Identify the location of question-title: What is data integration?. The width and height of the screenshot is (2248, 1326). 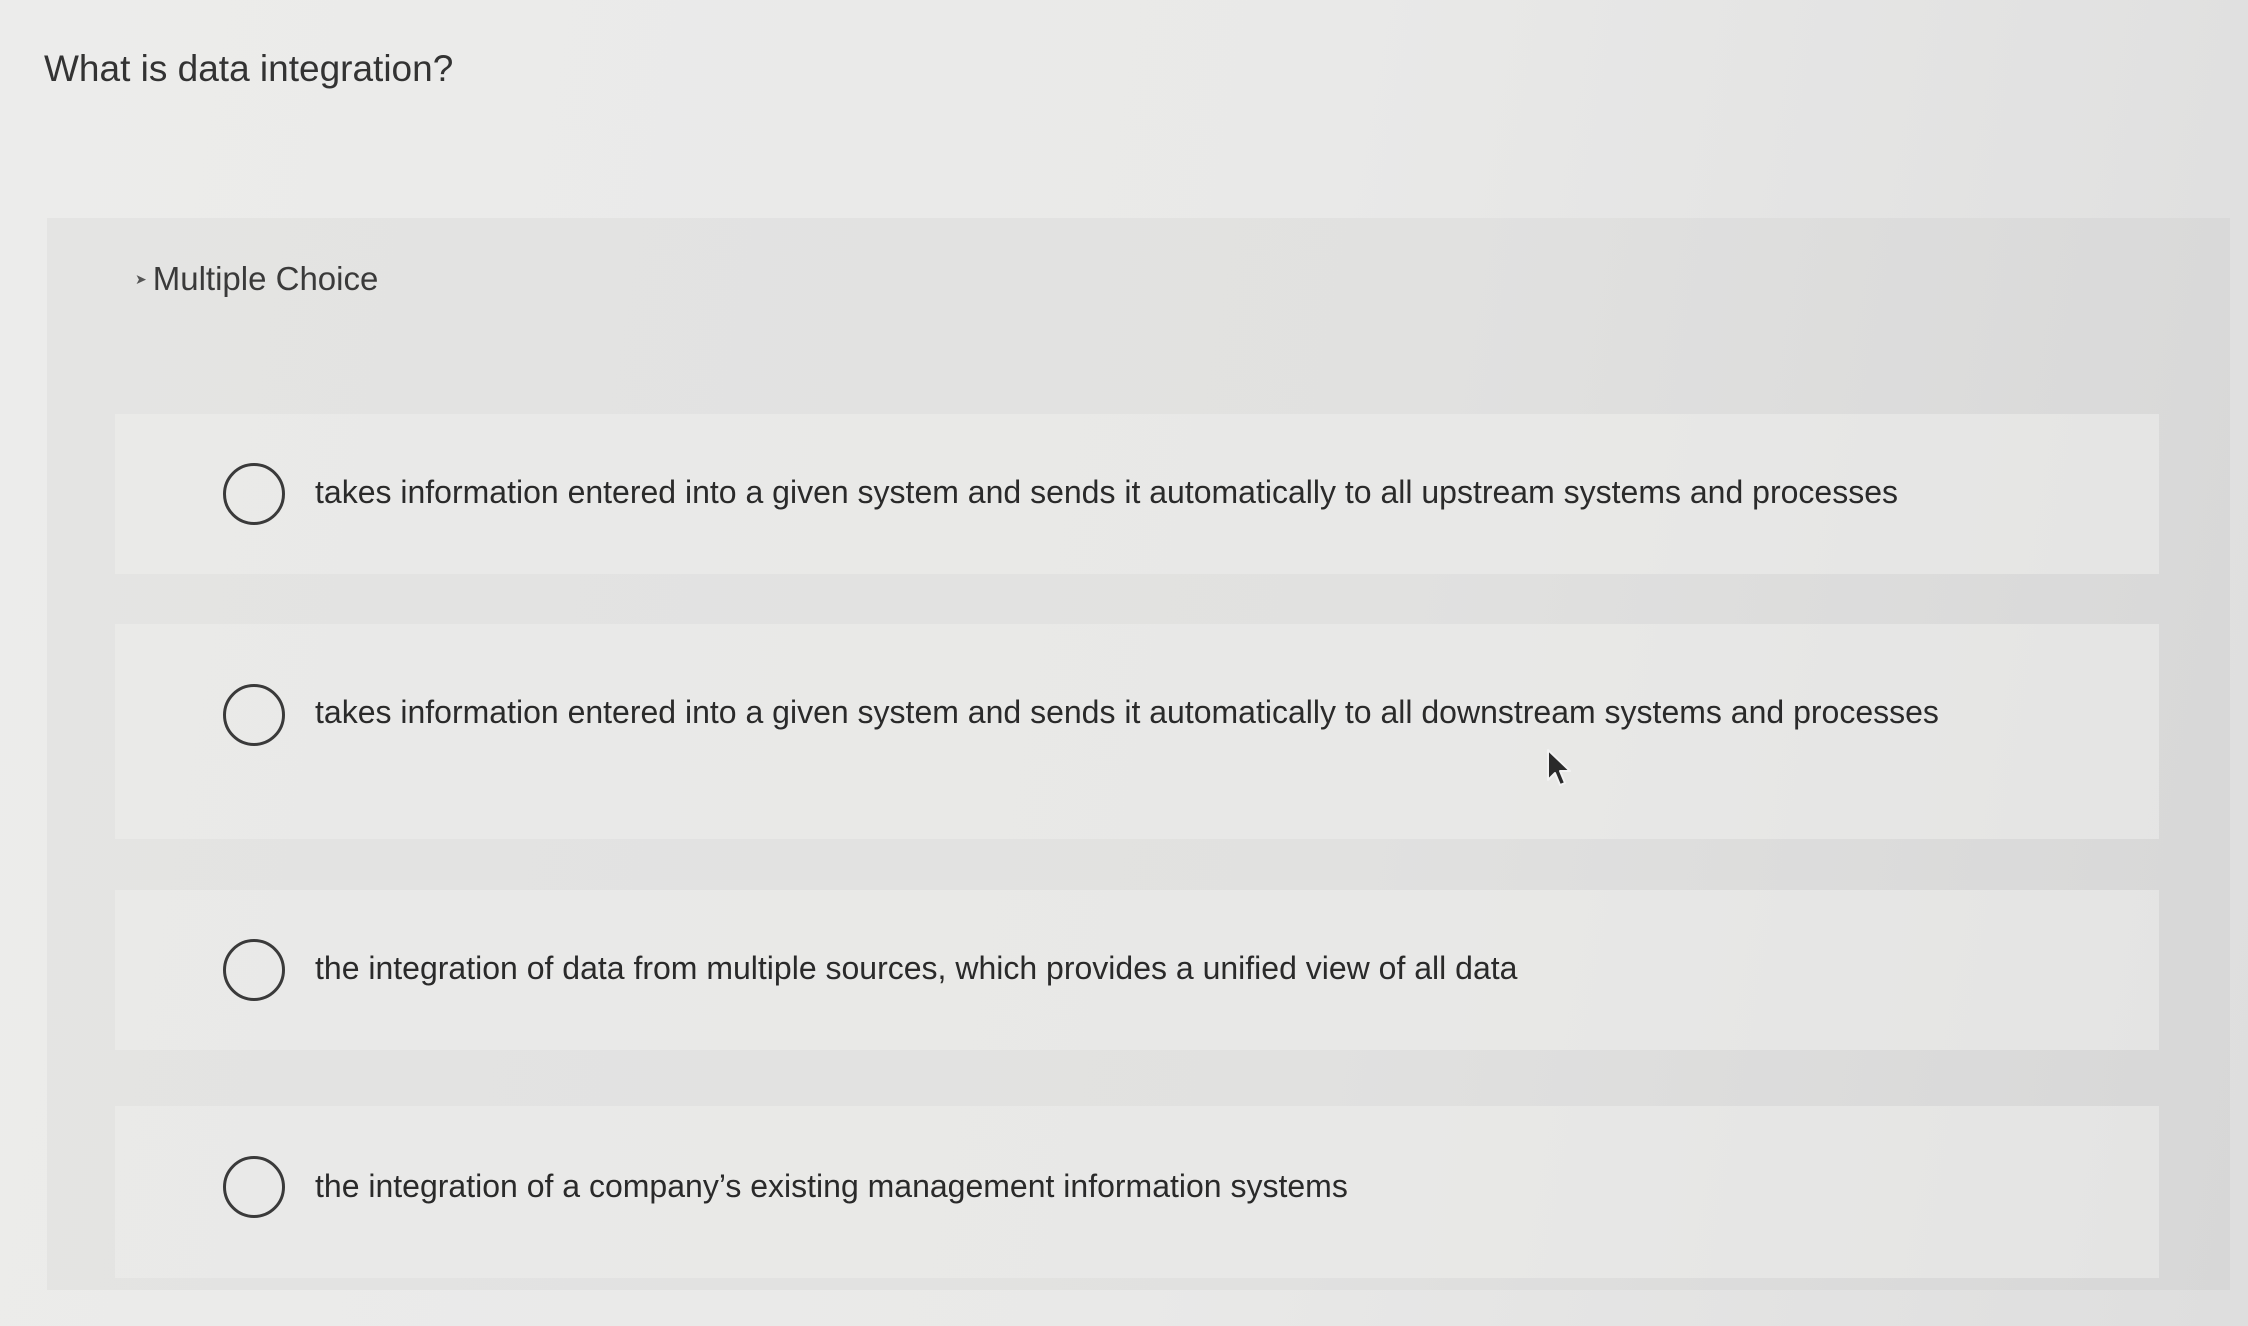
(249, 68).